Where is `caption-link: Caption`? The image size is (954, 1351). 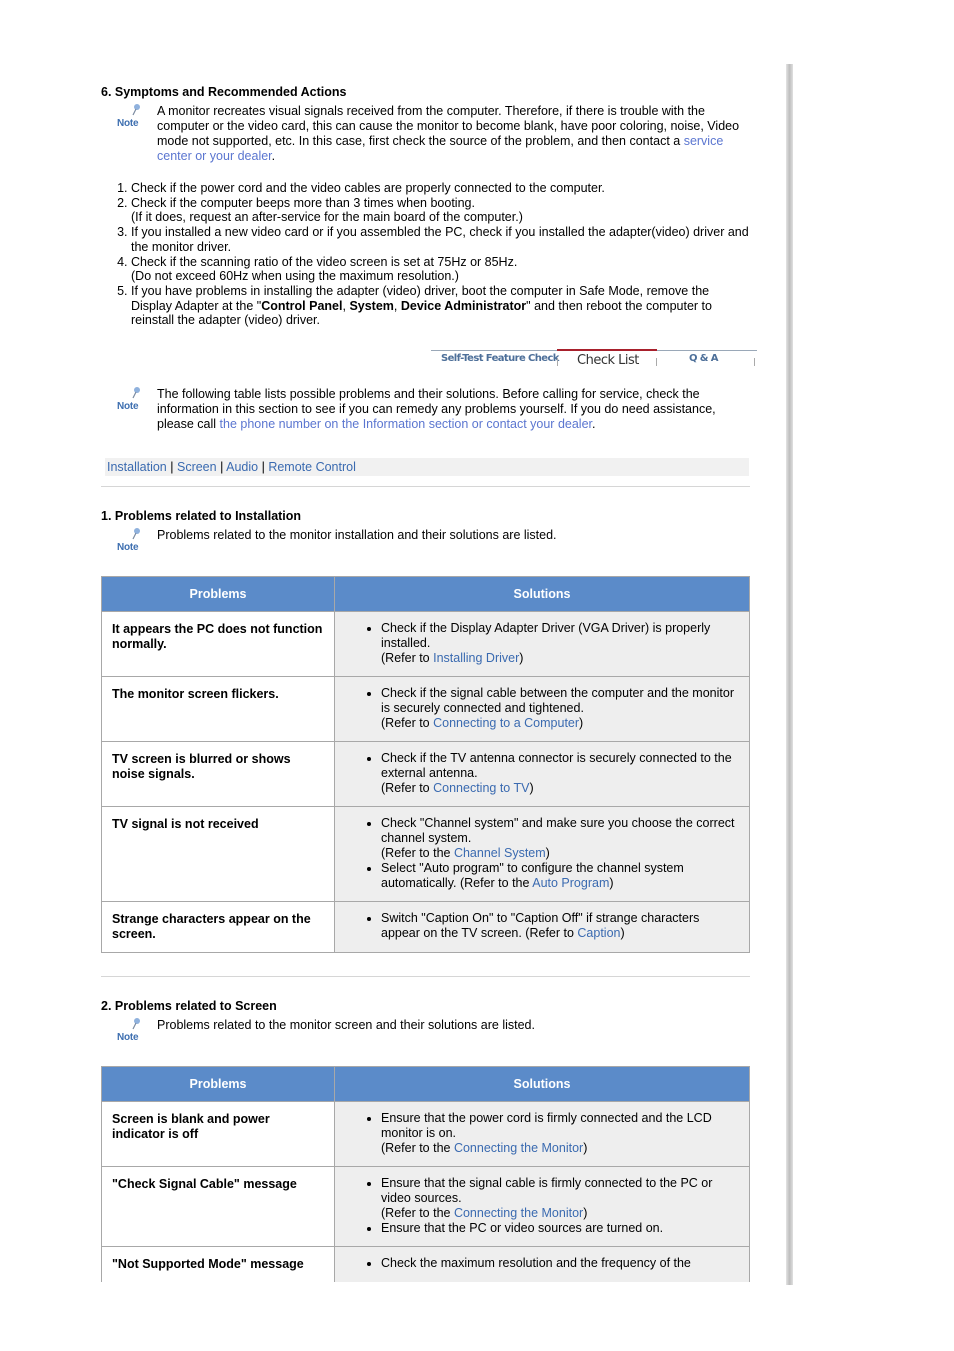
caption-link: Caption is located at coordinates (598, 933).